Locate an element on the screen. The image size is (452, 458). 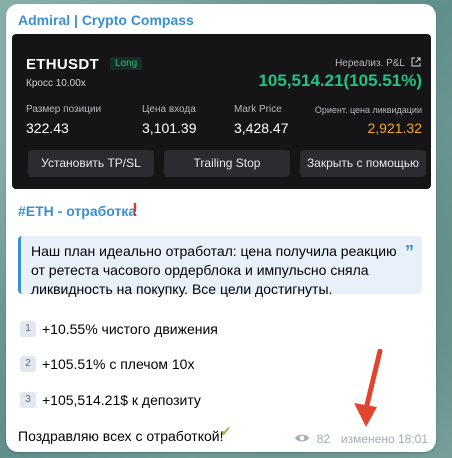
list-item: +105,514.21$ к депозиту is located at coordinates (121, 400).